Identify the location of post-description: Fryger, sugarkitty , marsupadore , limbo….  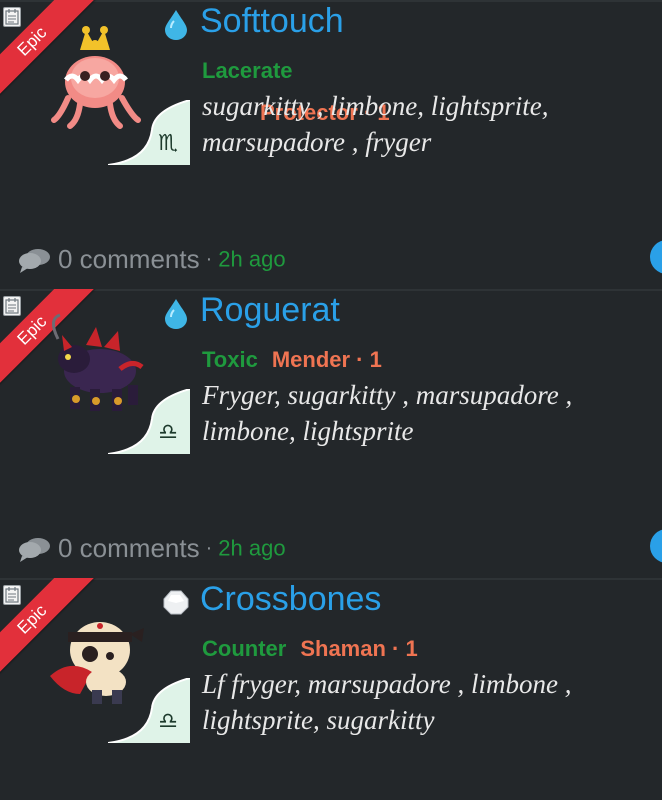
(387, 413).